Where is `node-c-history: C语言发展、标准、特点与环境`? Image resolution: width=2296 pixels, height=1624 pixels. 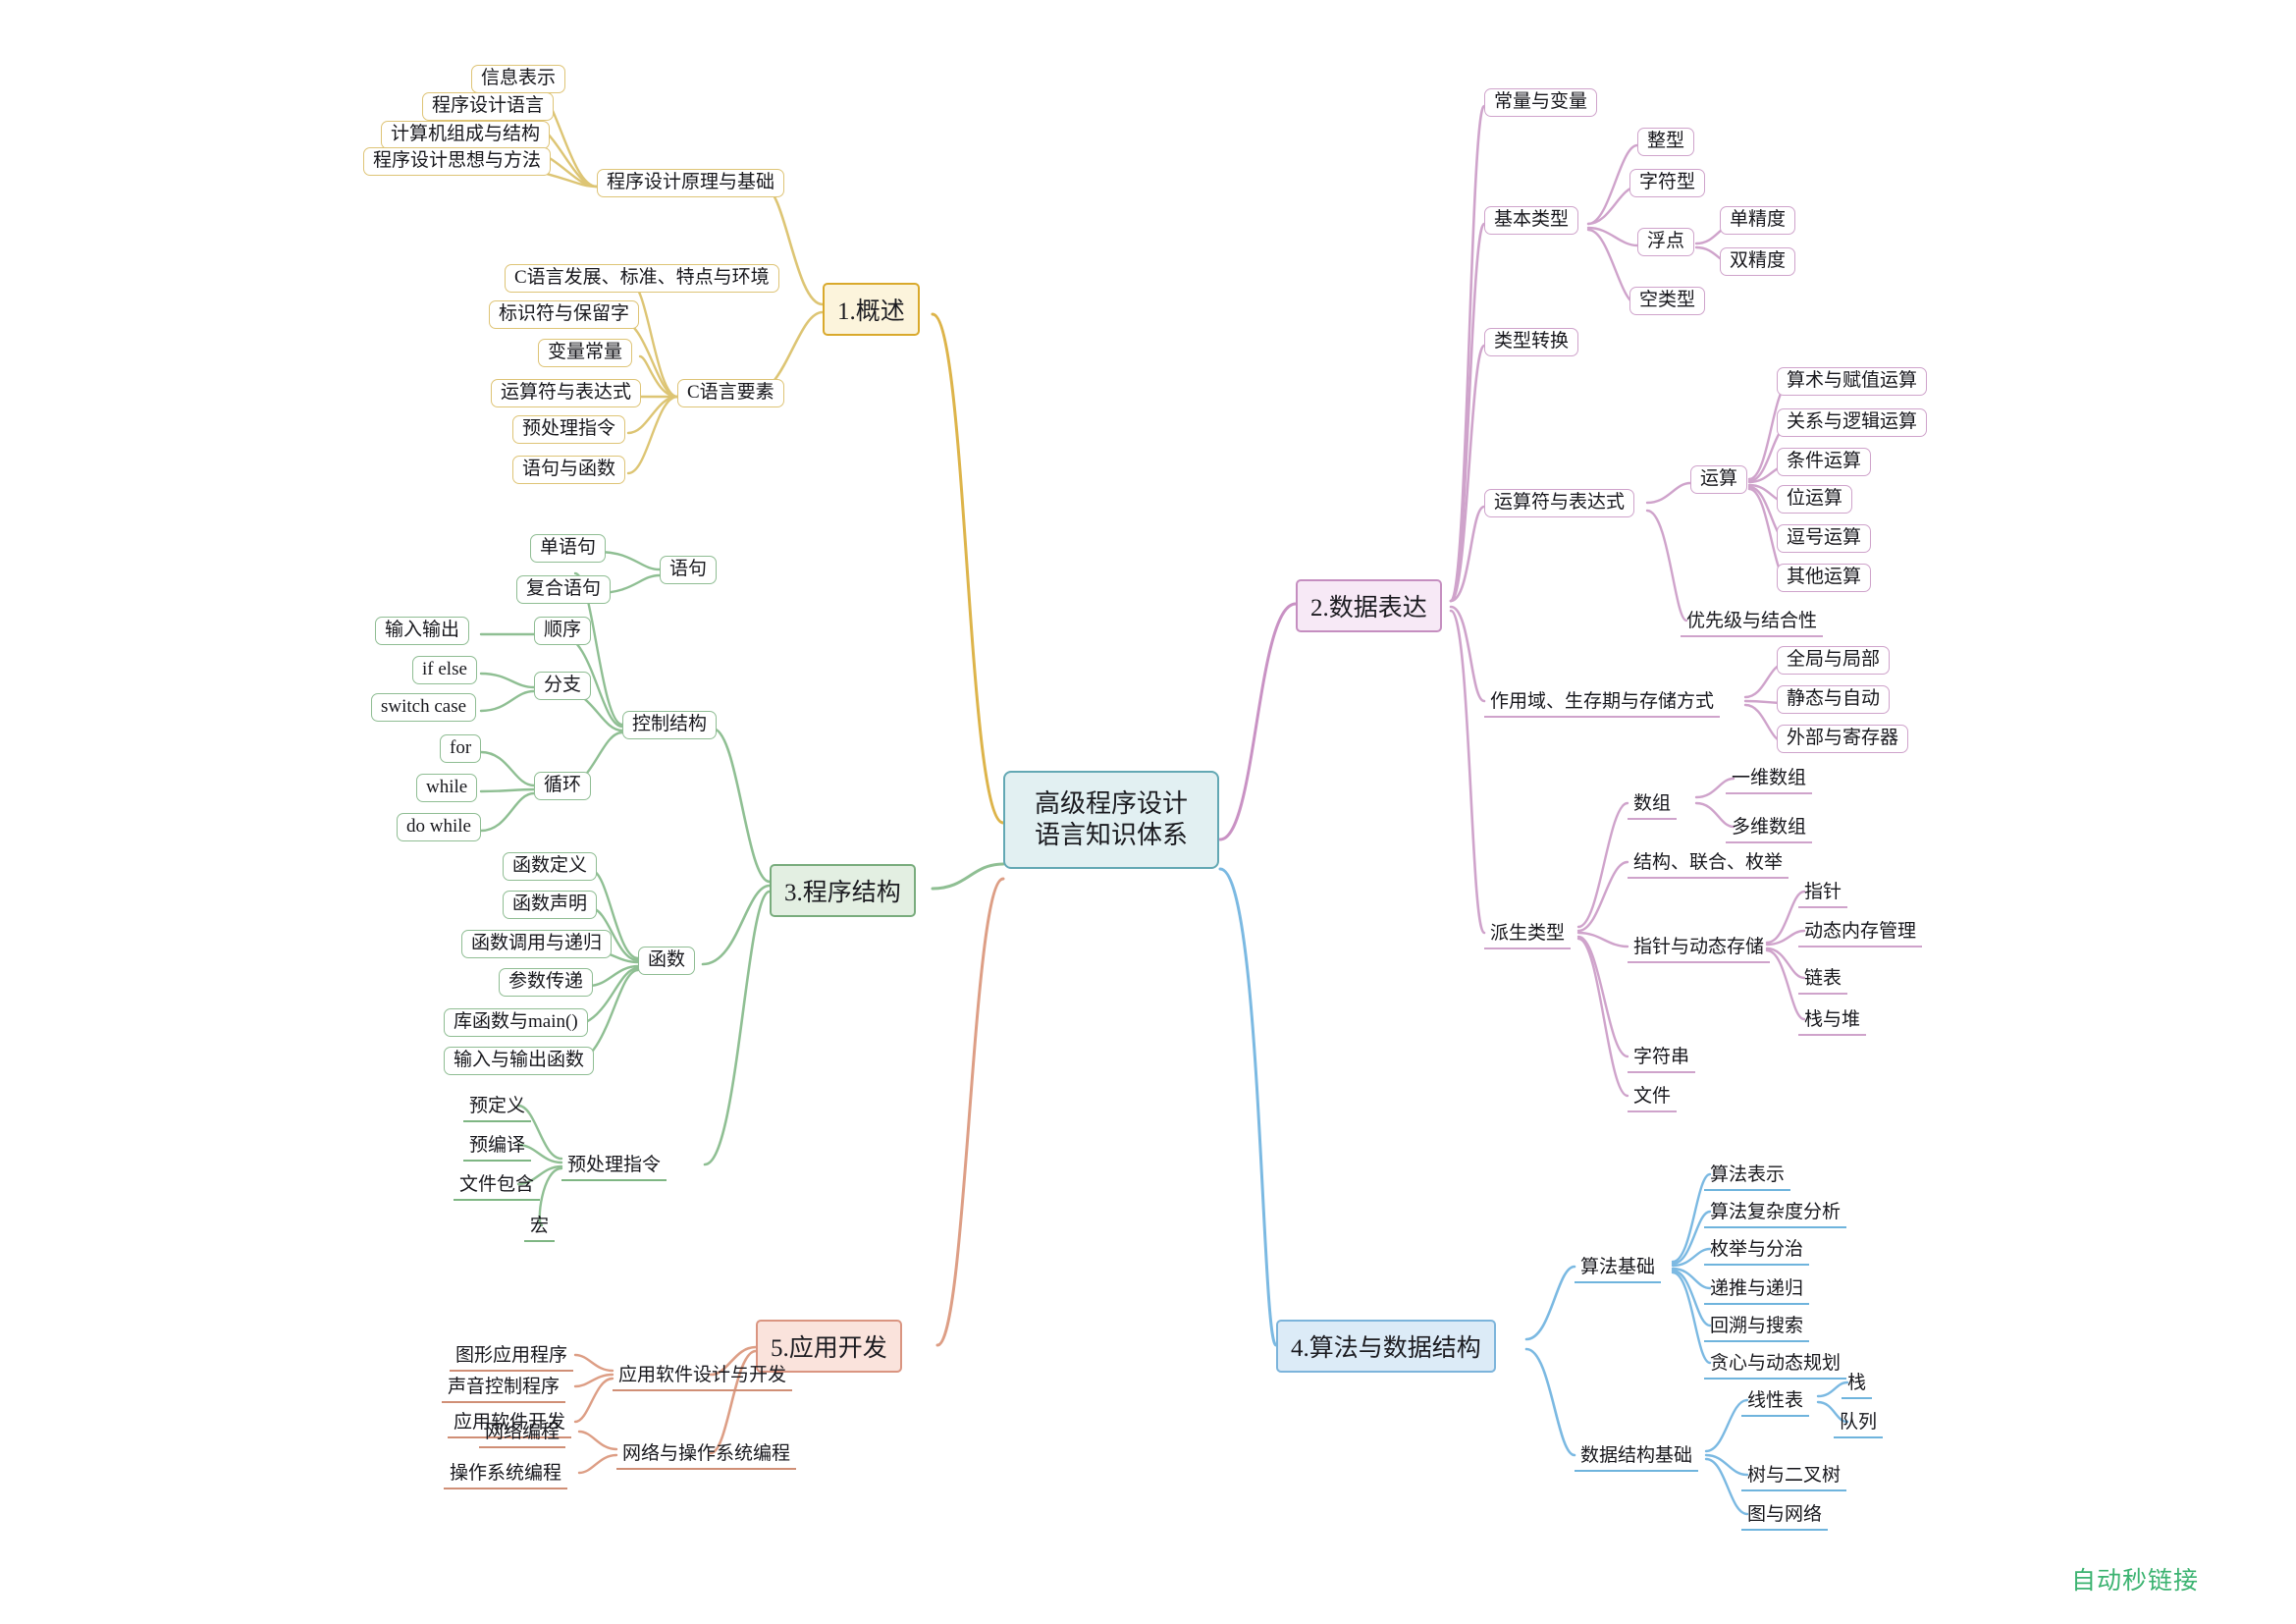
node-c-history: C语言发展、标准、特点与环境 is located at coordinates (642, 278).